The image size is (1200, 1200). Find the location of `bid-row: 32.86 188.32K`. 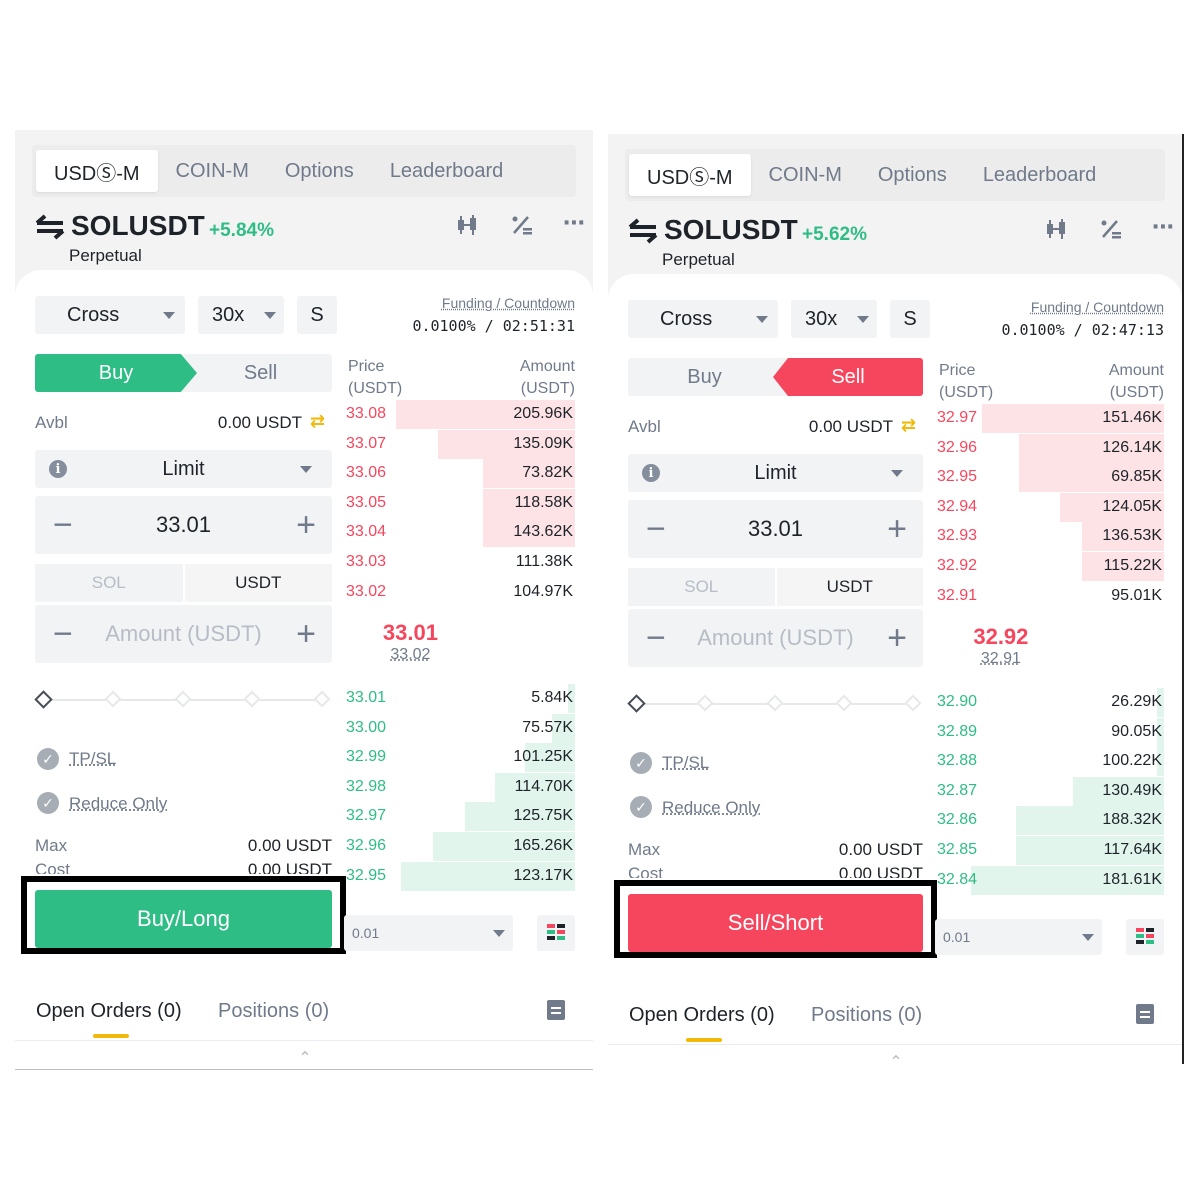

bid-row: 32.86 188.32K is located at coordinates (1050, 821).